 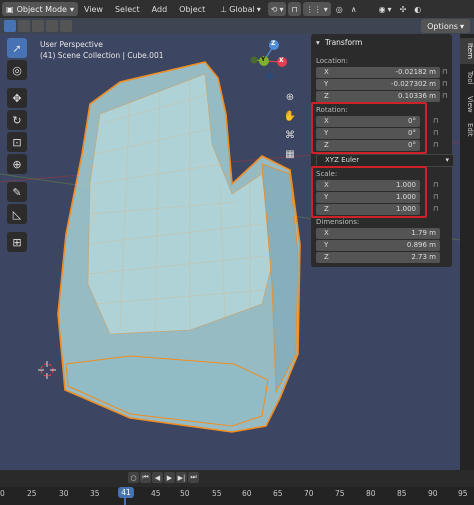 What do you see at coordinates (290, 154) in the screenshot?
I see `perspective-toggle-button: ▦` at bounding box center [290, 154].